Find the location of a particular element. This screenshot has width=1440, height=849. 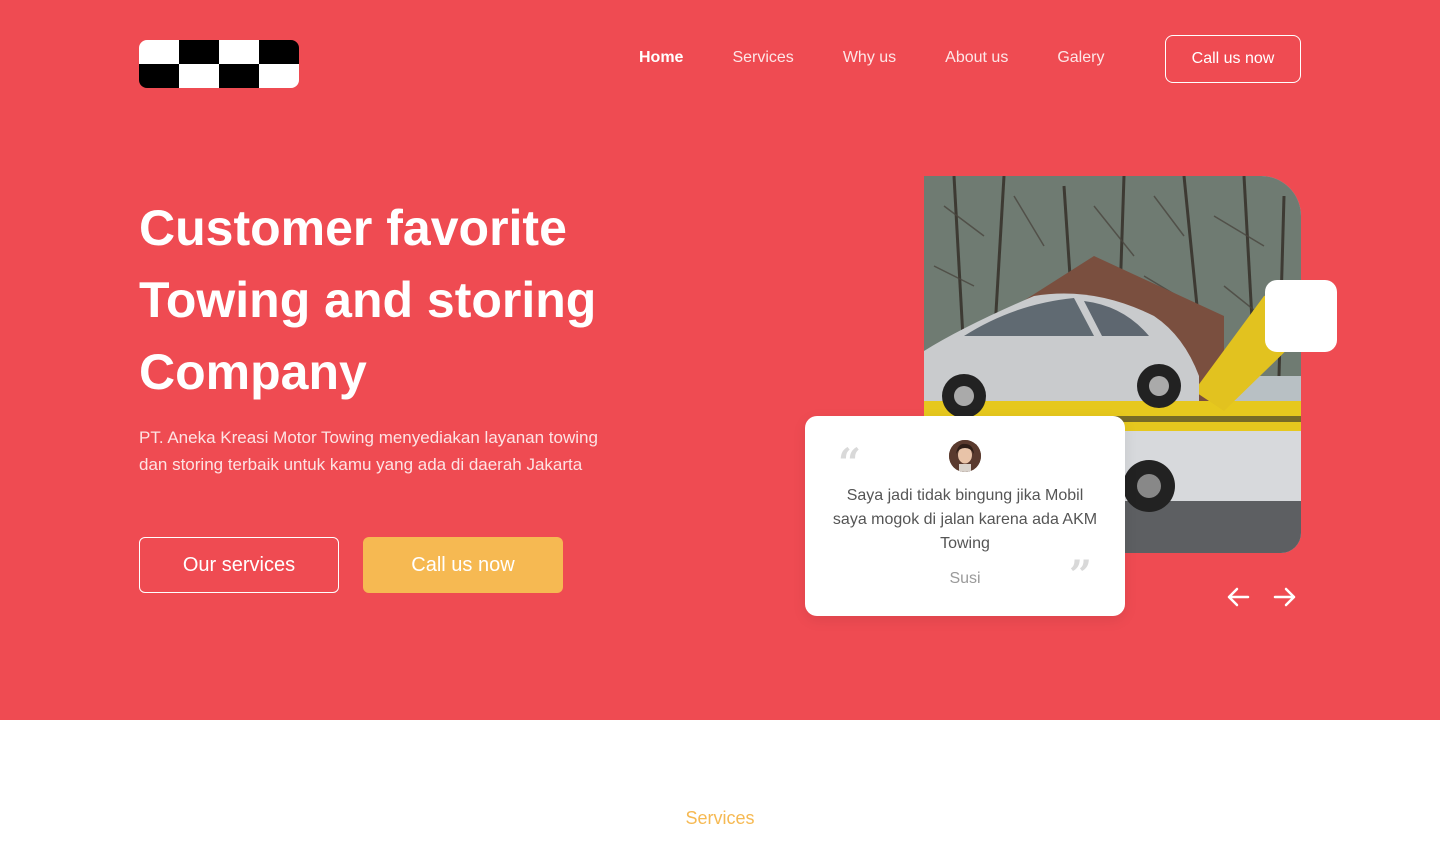

avatar is located at coordinates (965, 456).